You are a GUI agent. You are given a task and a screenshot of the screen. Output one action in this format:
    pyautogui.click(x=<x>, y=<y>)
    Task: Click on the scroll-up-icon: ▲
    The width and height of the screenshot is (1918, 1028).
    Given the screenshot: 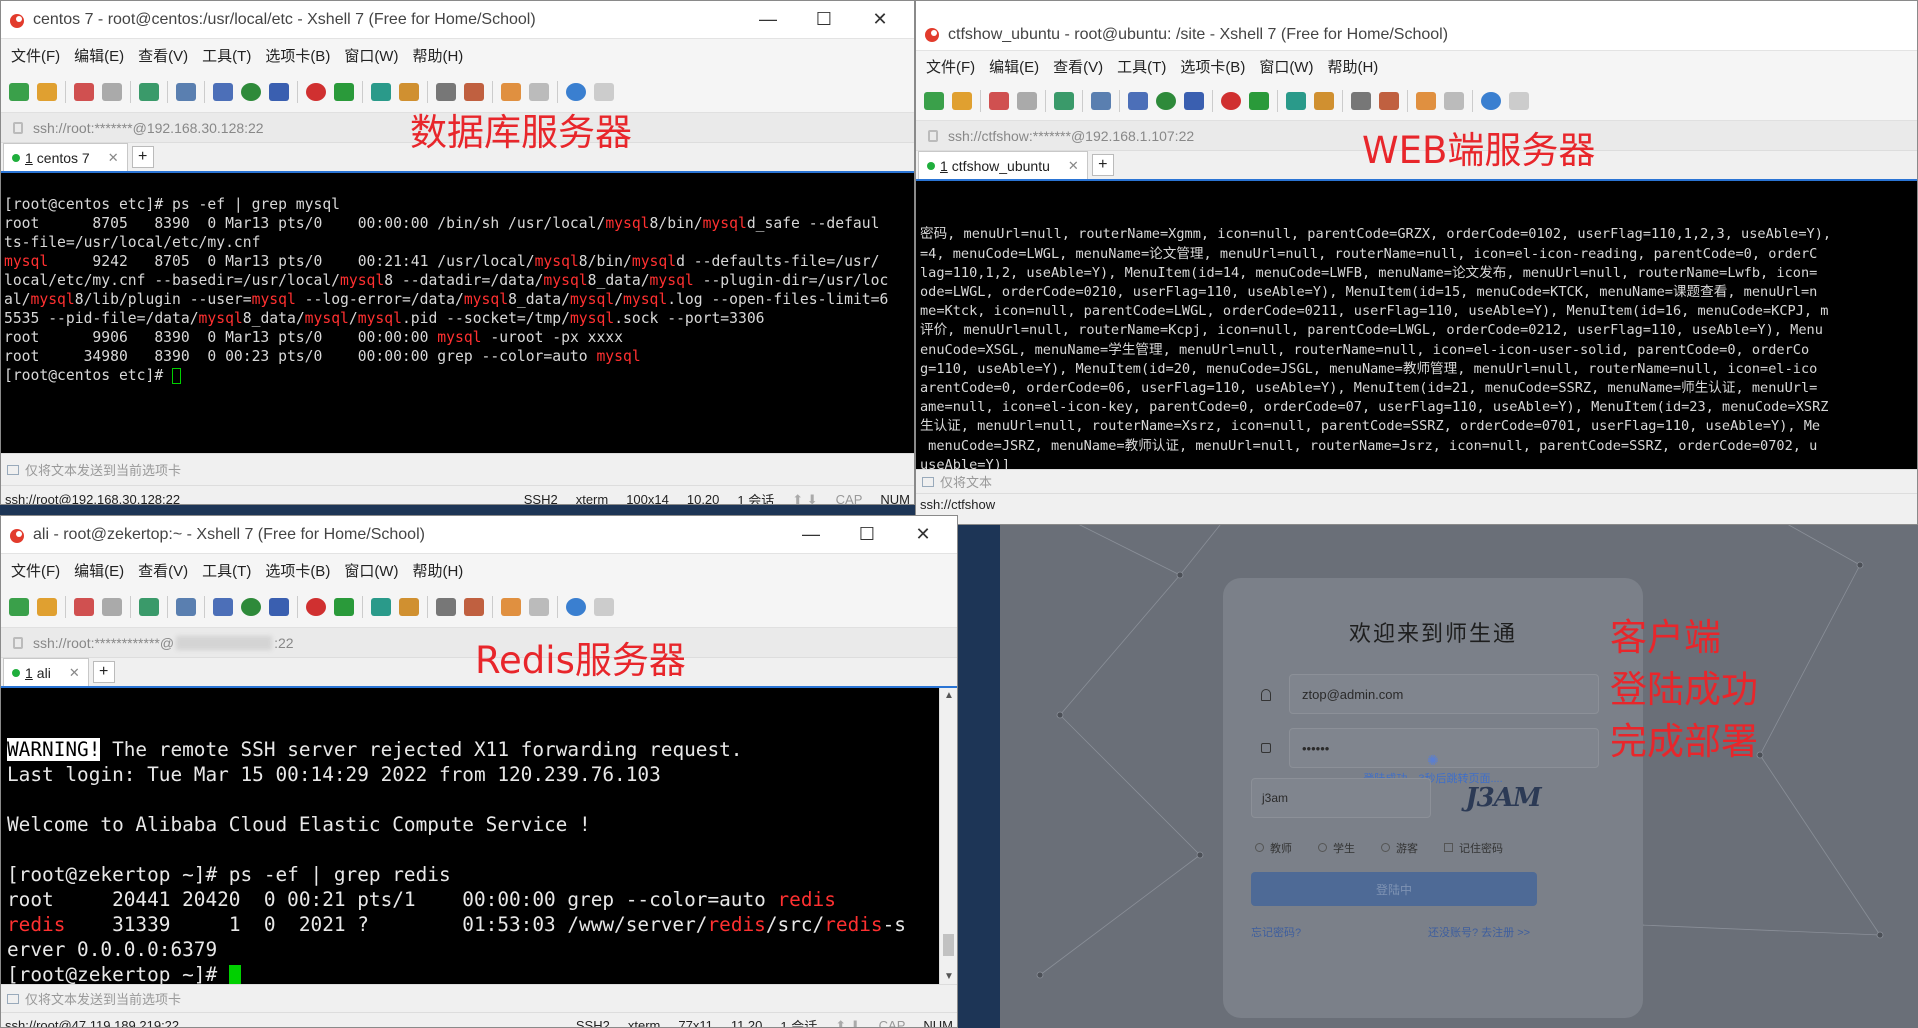 What is the action you would take?
    pyautogui.click(x=949, y=695)
    